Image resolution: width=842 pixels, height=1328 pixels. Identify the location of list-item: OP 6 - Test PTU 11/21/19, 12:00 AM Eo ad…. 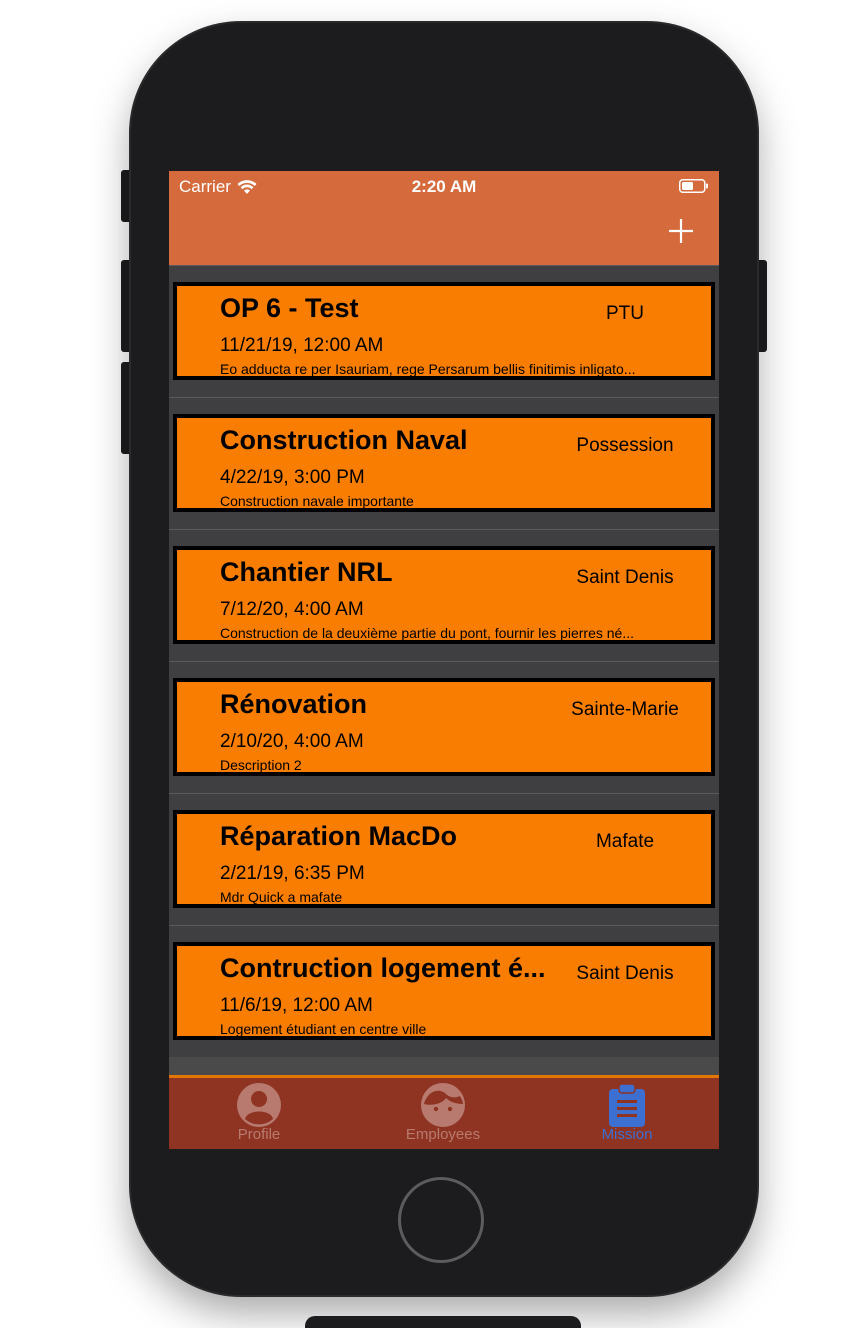
(444, 331).